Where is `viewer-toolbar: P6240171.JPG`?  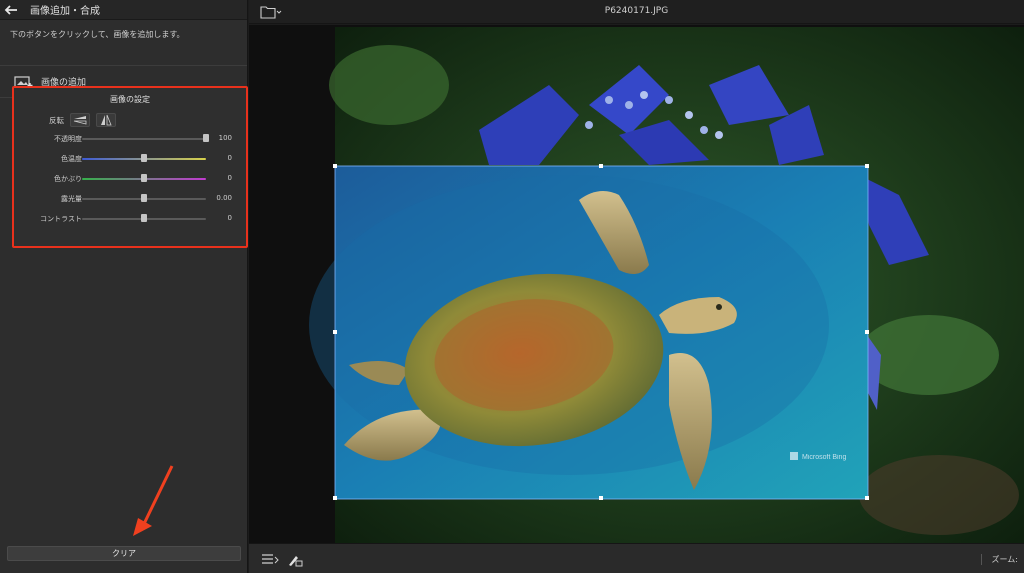
viewer-toolbar: P6240171.JPG is located at coordinates (636, 12).